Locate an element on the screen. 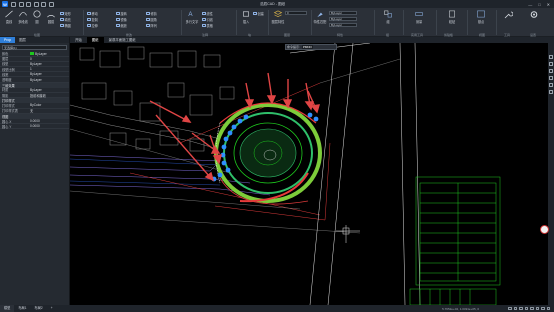  zoom-extents-icon is located at coordinates (551, 85).